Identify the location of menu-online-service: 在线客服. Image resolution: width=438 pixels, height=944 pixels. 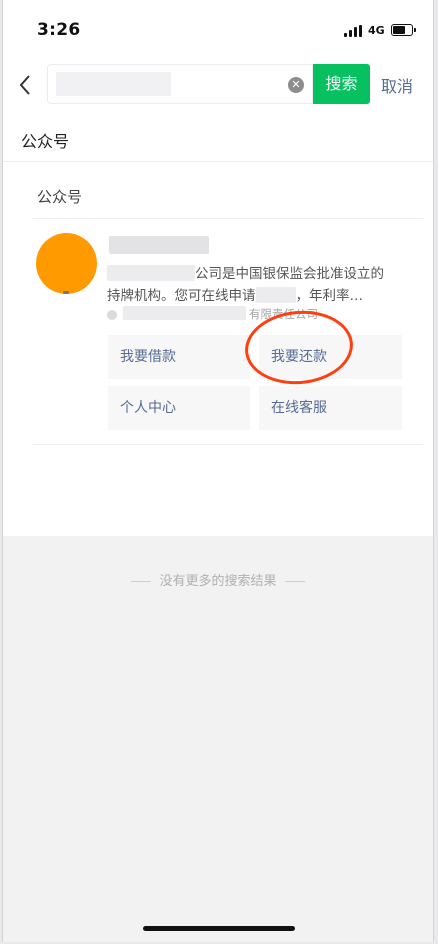
(330, 408).